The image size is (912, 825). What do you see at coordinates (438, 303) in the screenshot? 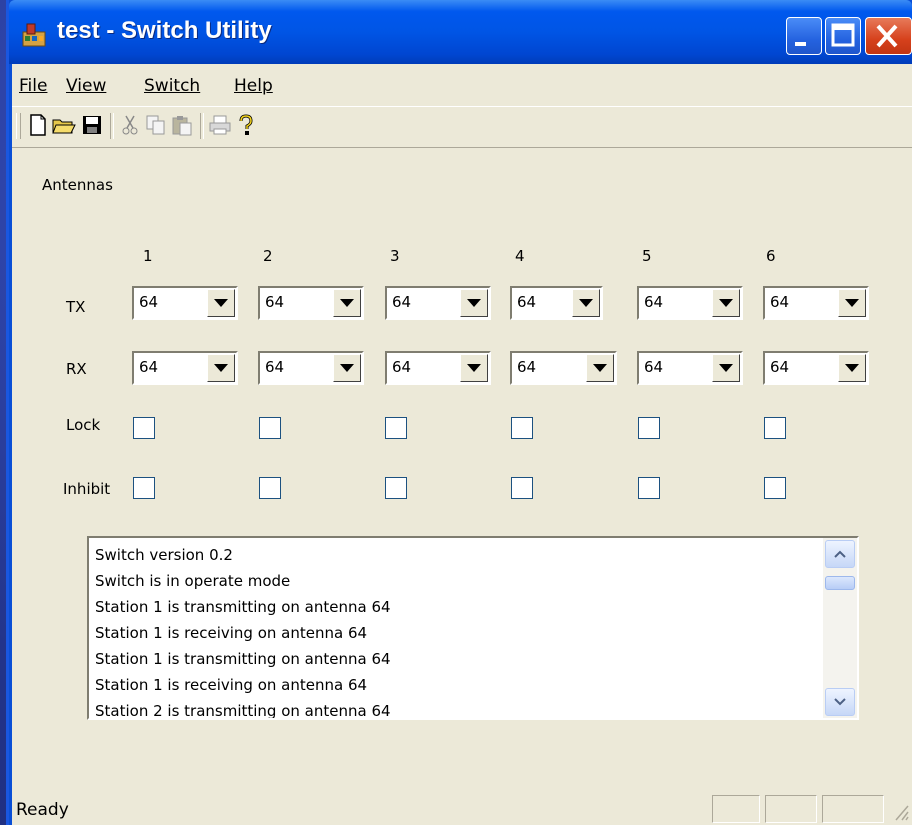
I see `tx-antenna-select-3: 64` at bounding box center [438, 303].